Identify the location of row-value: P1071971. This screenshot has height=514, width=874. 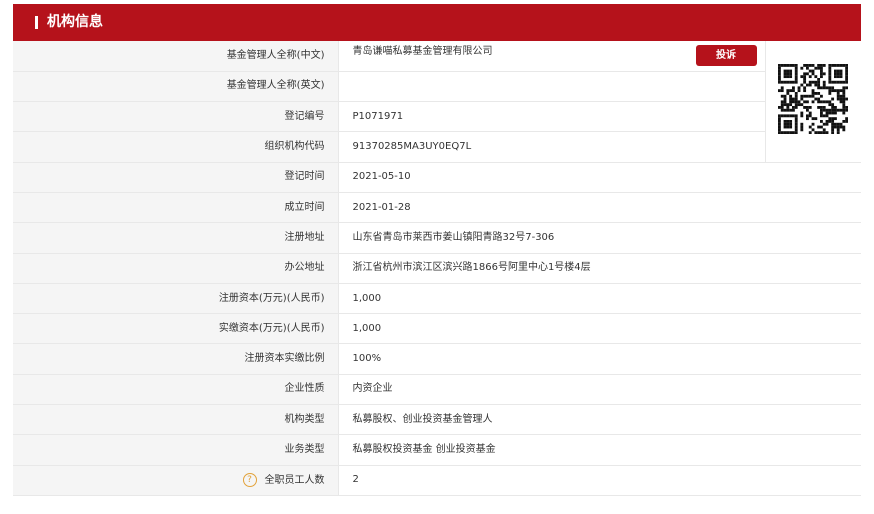
(551, 117).